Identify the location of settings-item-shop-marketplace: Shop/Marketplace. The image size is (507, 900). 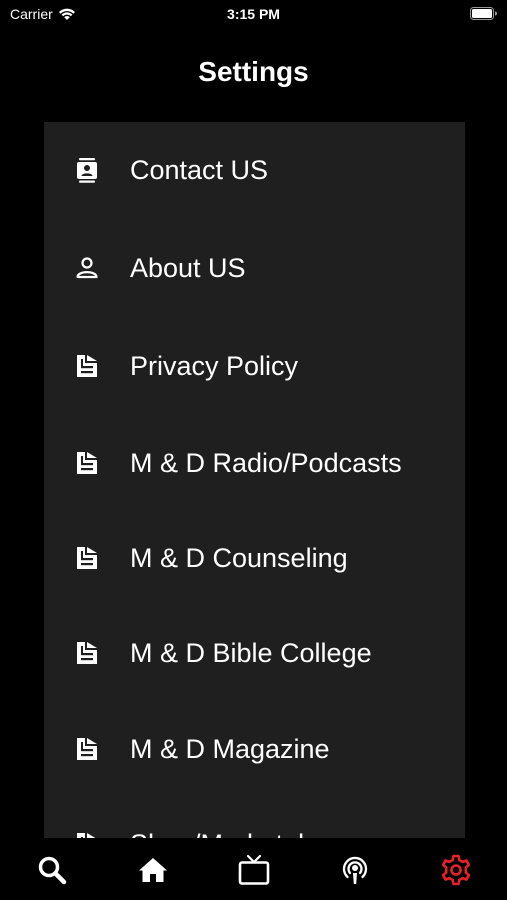
(254, 826).